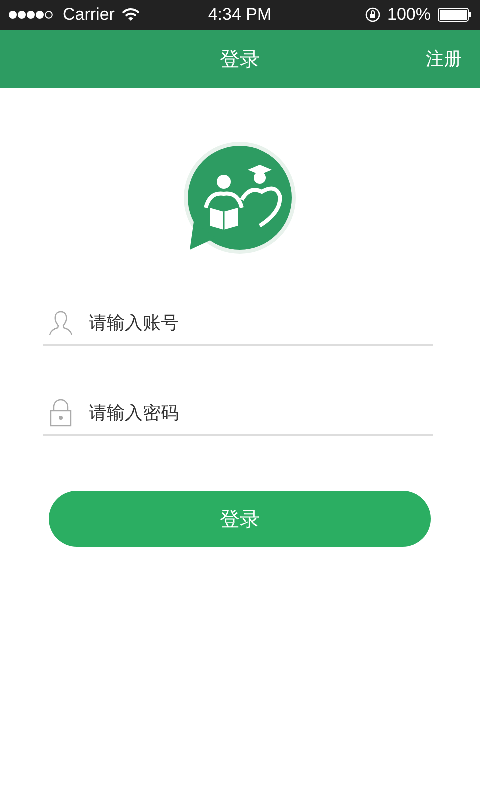 This screenshot has height=800, width=480. I want to click on page-title: 登录, so click(240, 59).